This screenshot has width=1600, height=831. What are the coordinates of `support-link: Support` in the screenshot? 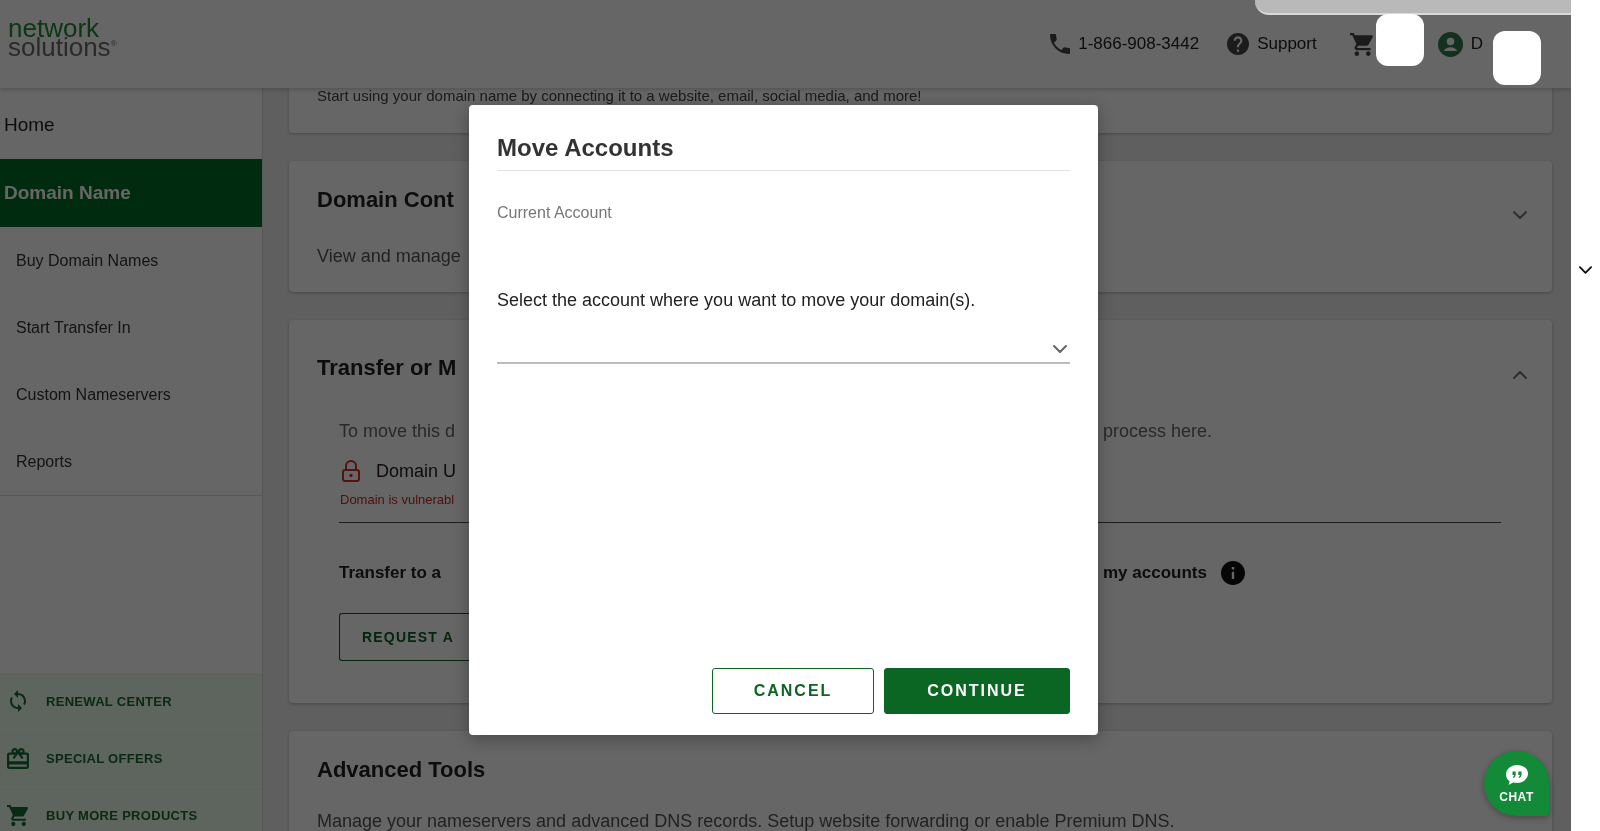 It's located at (1272, 44).